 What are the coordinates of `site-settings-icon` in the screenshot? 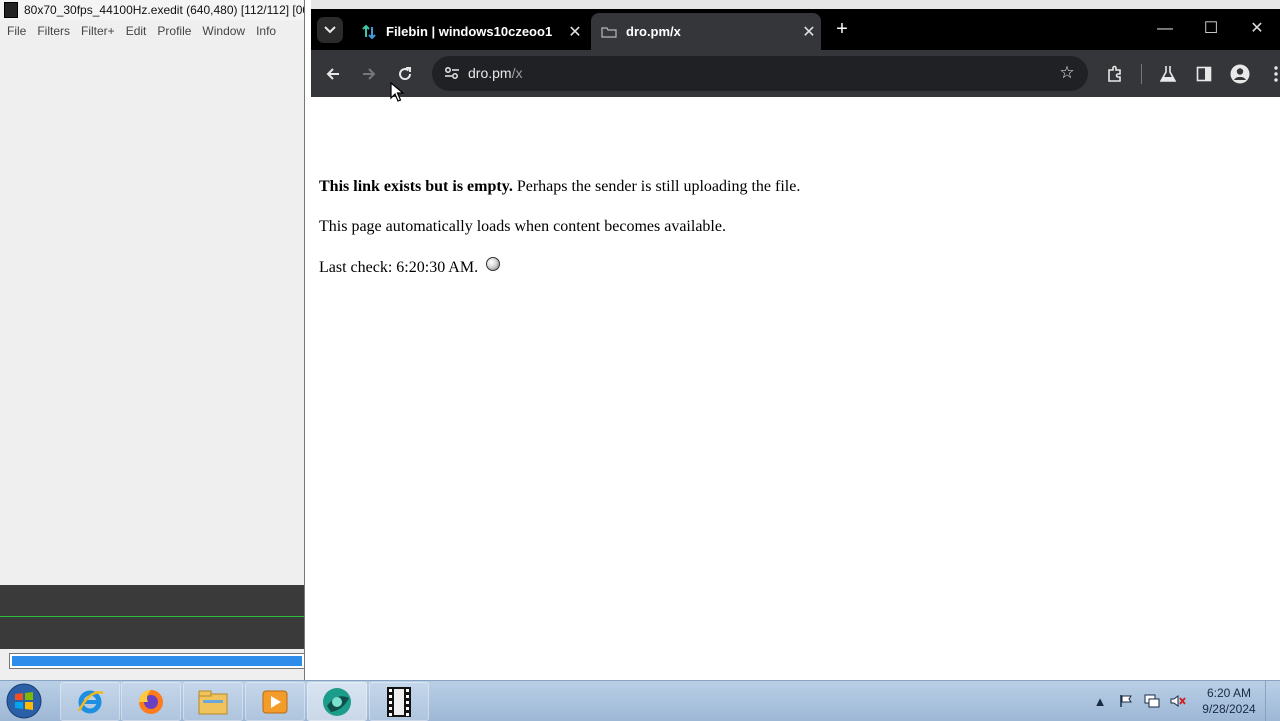 It's located at (452, 73).